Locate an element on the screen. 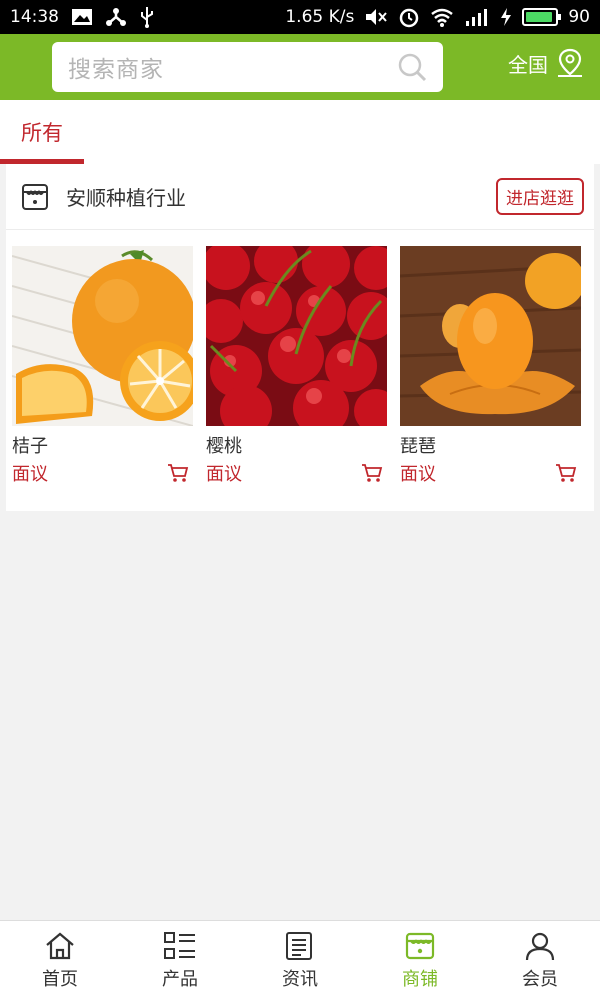 Image resolution: width=600 pixels, height=1000 pixels. battery-icon is located at coordinates (542, 17).